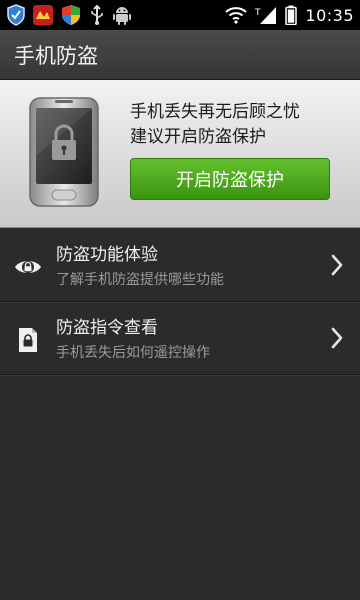  I want to click on list-item-feature-experience: 防盗功能体验 了解手机防盗提供哪些功能, so click(180, 265).